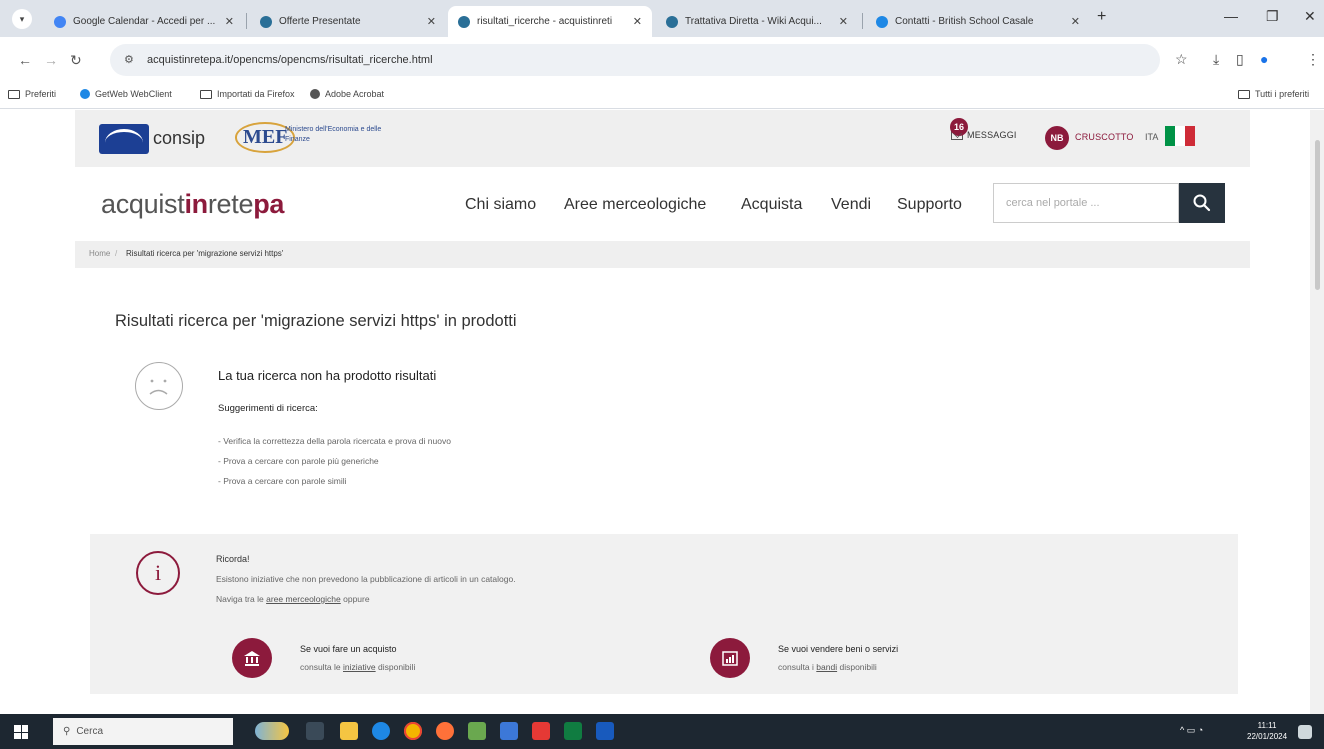 The image size is (1324, 749). What do you see at coordinates (1305, 732) in the screenshot?
I see `notifications-icon` at bounding box center [1305, 732].